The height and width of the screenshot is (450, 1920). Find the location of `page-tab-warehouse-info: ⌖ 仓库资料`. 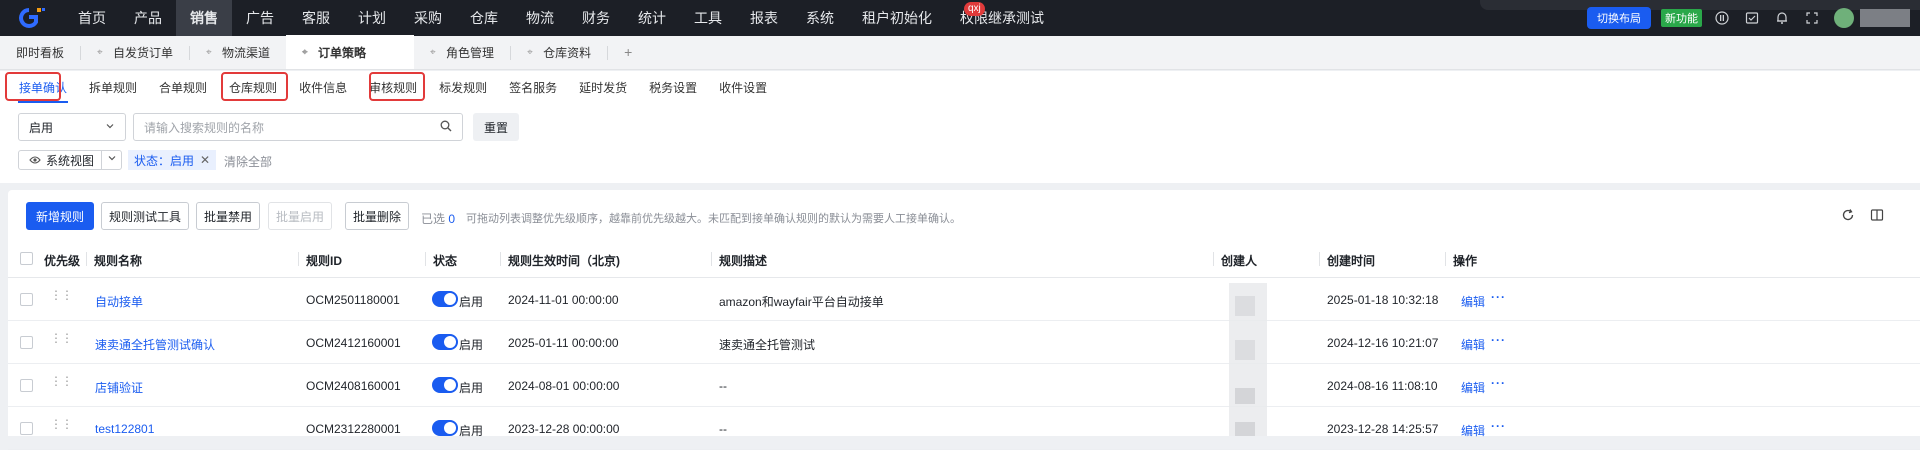

page-tab-warehouse-info: ⌖ 仓库资料 is located at coordinates (559, 52).